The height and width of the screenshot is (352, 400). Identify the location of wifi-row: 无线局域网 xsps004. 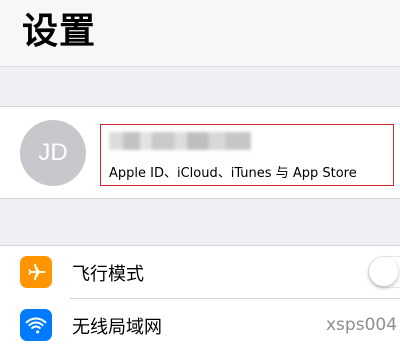
(200, 325).